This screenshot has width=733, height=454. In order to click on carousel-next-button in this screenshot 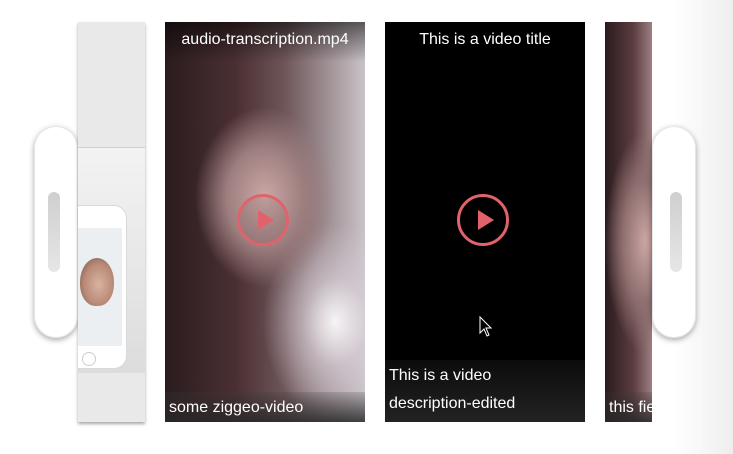, I will do `click(674, 232)`.